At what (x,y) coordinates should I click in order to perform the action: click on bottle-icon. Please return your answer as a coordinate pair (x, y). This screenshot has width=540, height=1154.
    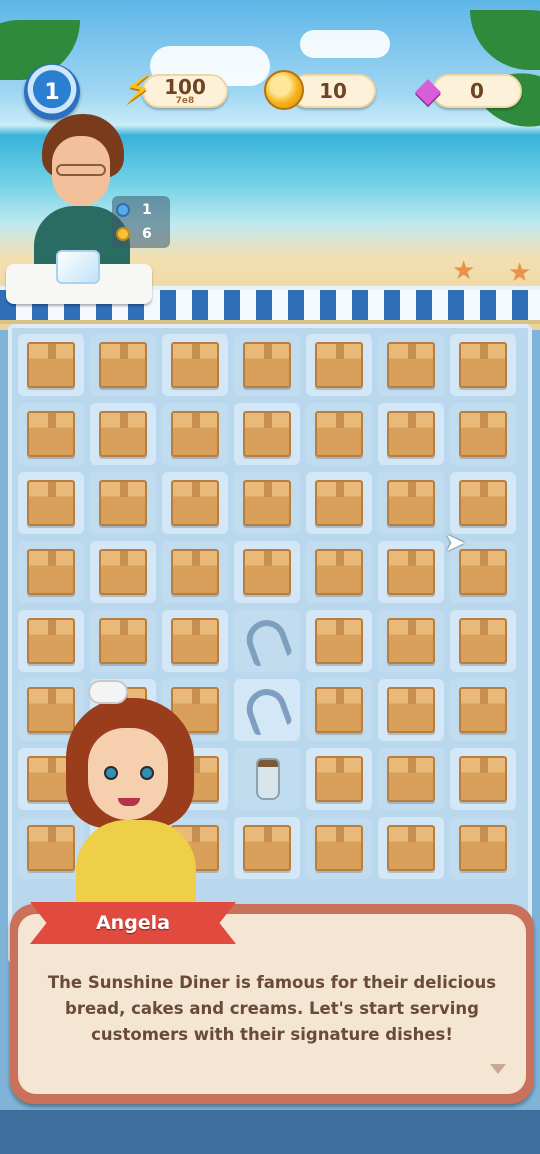
    Looking at the image, I should click on (268, 779).